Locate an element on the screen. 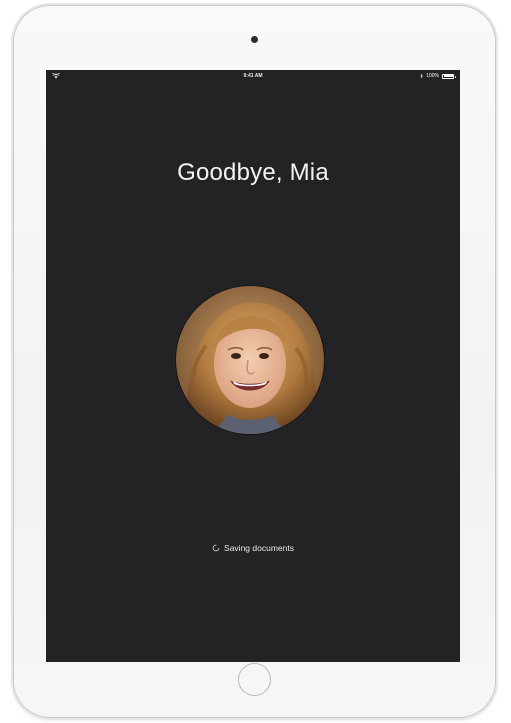  home-button is located at coordinates (254, 679).